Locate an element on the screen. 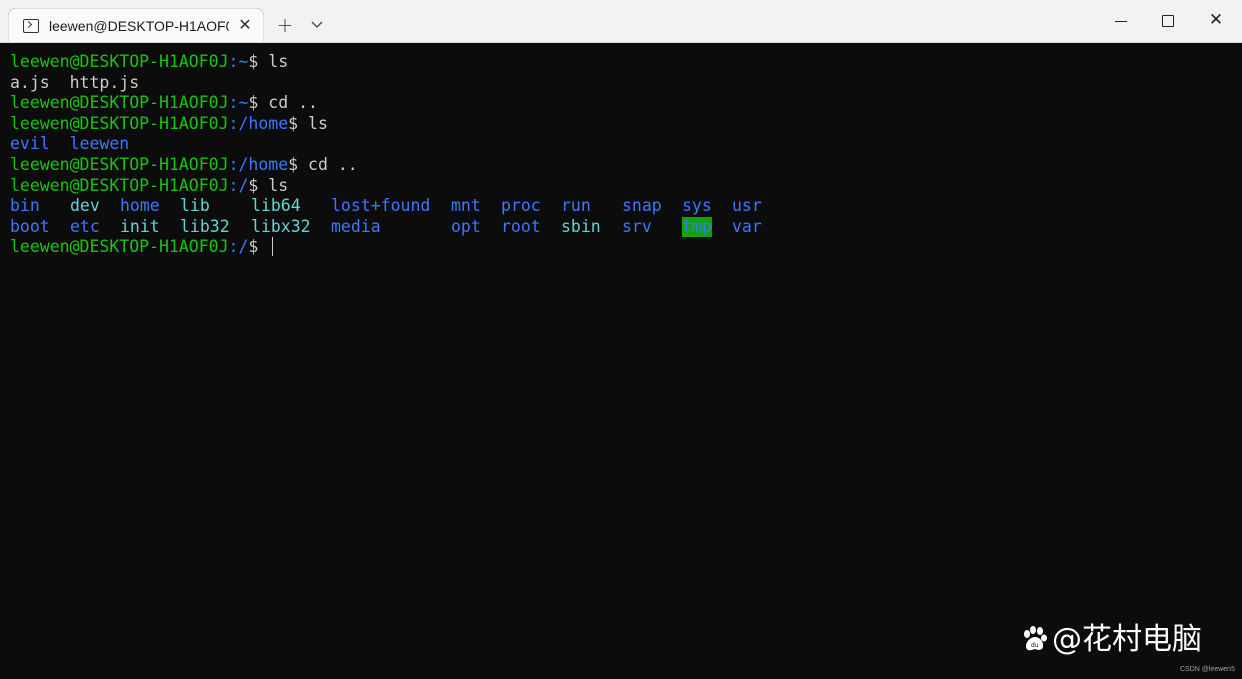 The height and width of the screenshot is (679, 1242). directory-entry: usr is located at coordinates (747, 206).